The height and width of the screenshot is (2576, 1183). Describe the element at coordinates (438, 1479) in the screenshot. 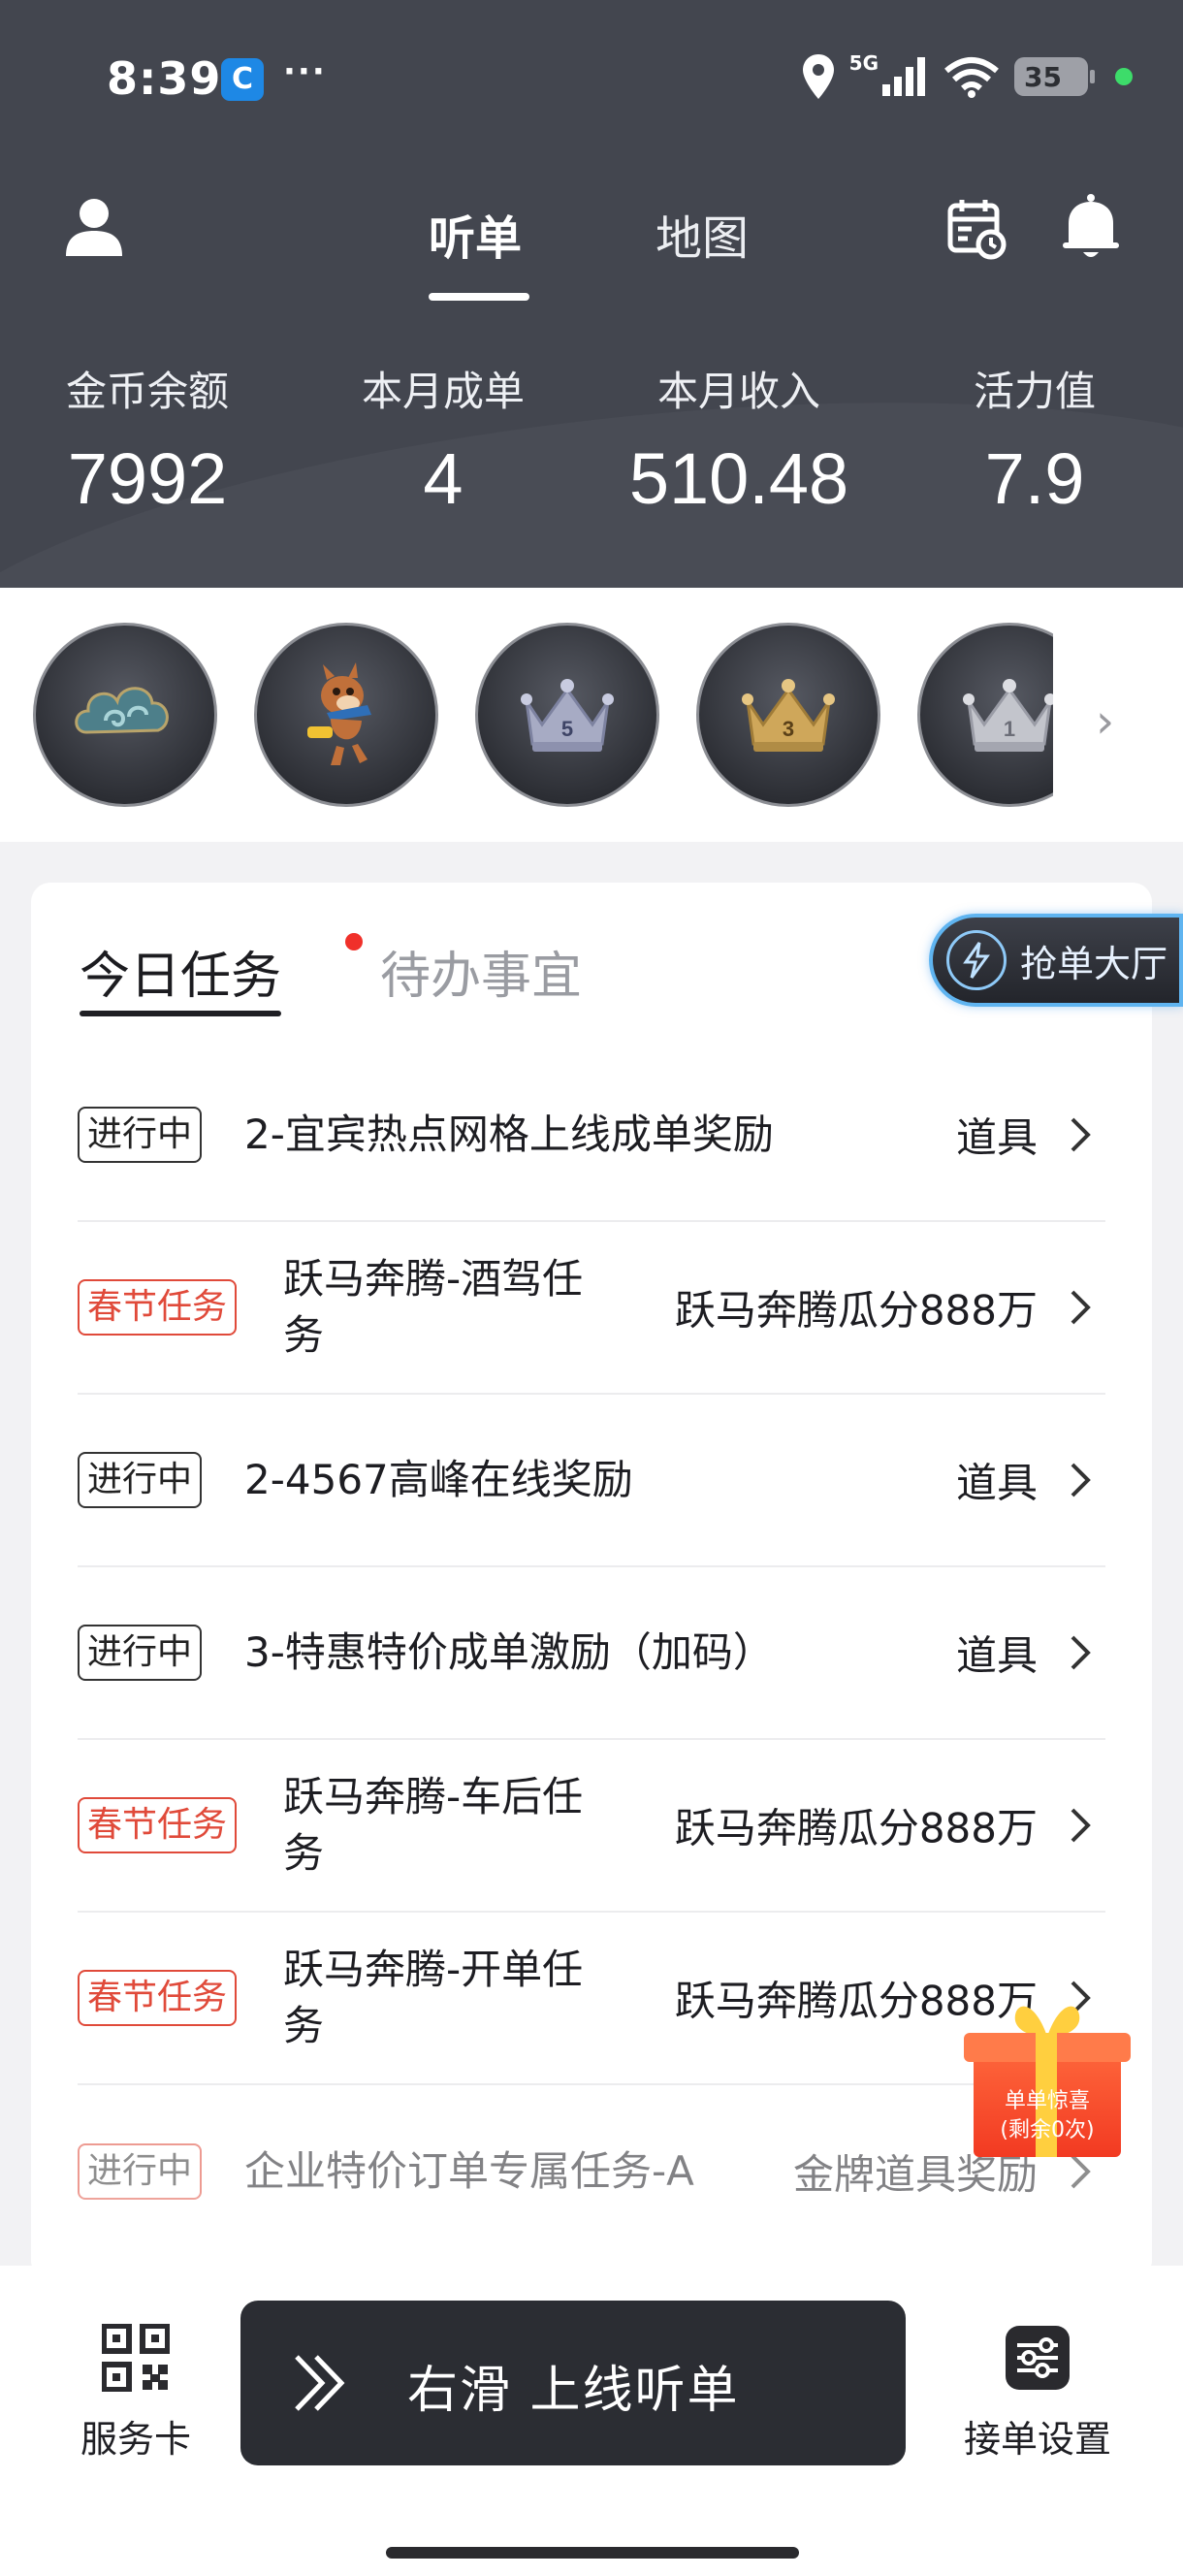

I see `task-title: 2-4567高峰在线奖励` at that location.